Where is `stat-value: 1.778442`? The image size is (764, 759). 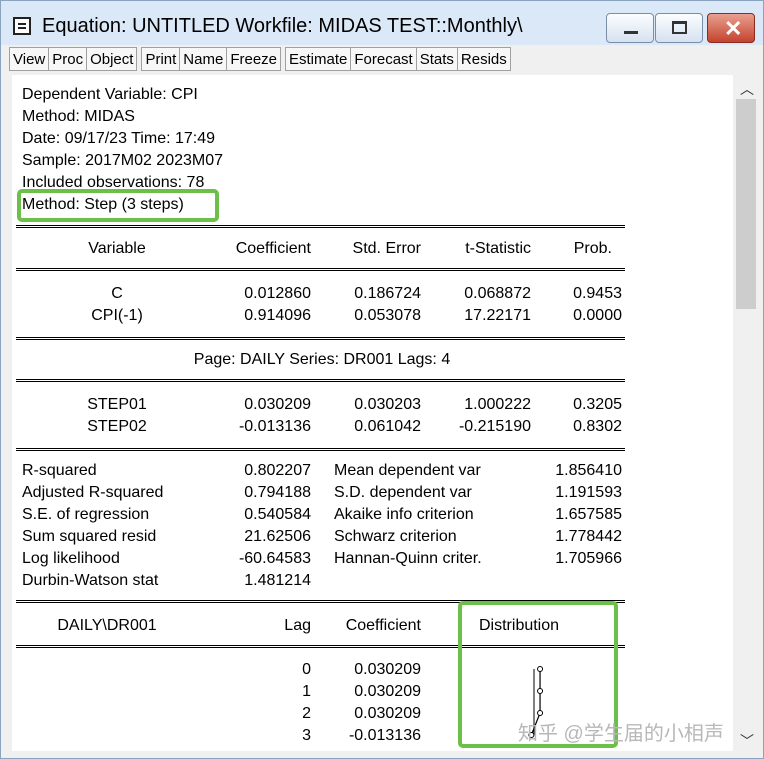
stat-value: 1.778442 is located at coordinates (588, 536).